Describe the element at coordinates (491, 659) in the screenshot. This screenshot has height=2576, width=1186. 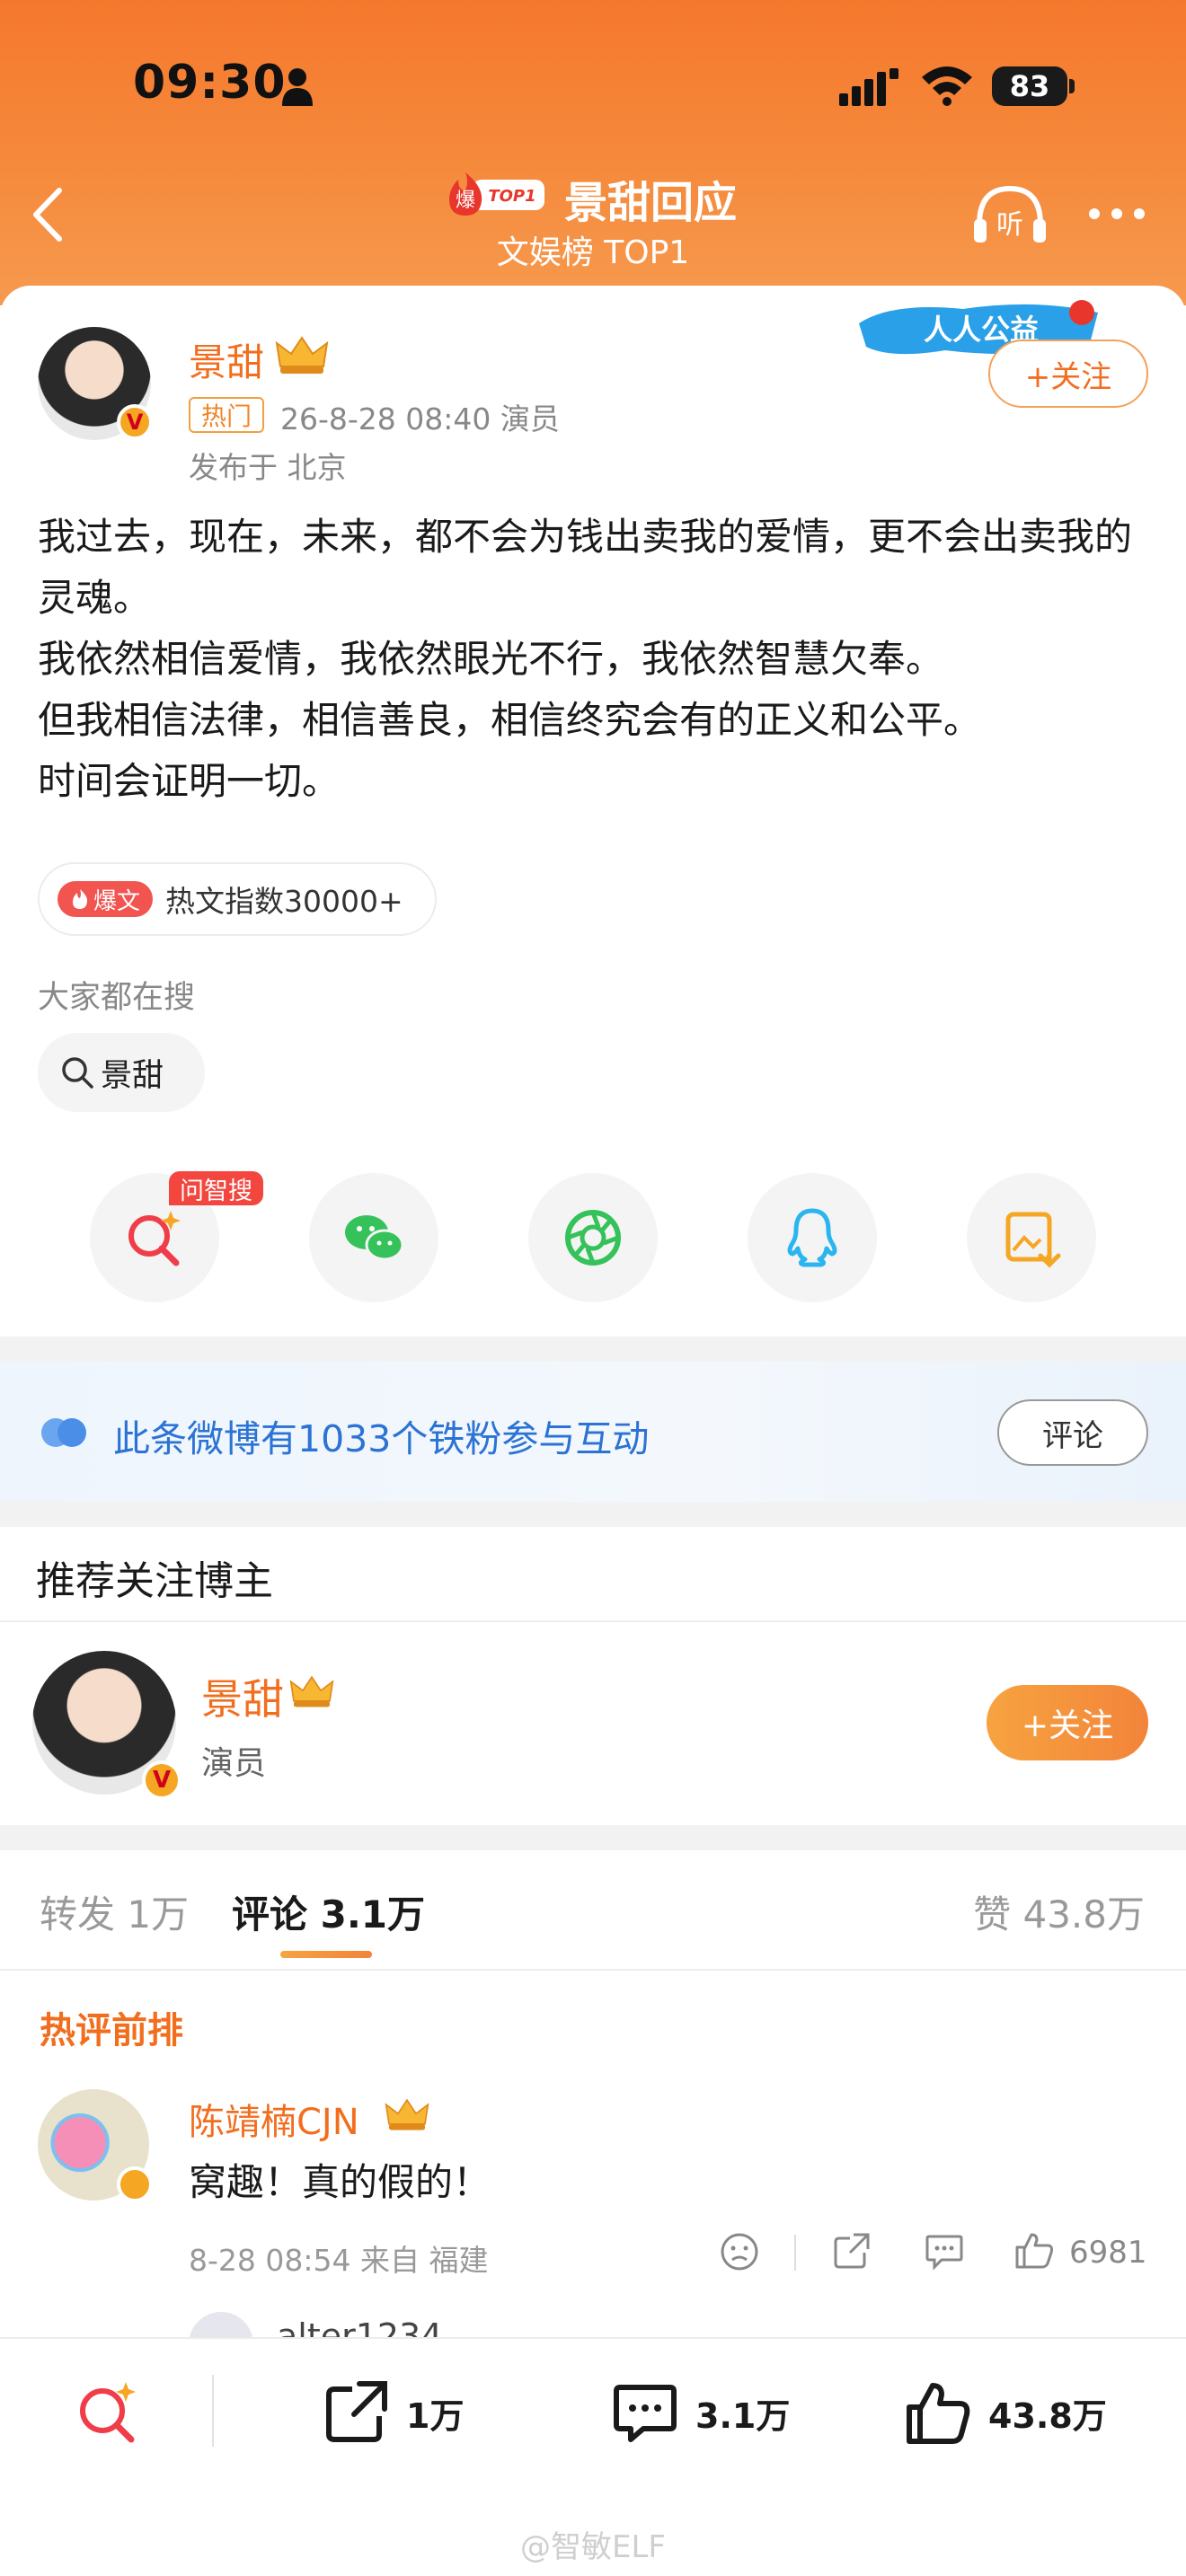
I see `post-line: 我依然相信爱情，我依然眼光不行，我依然智慧欠奉。` at that location.